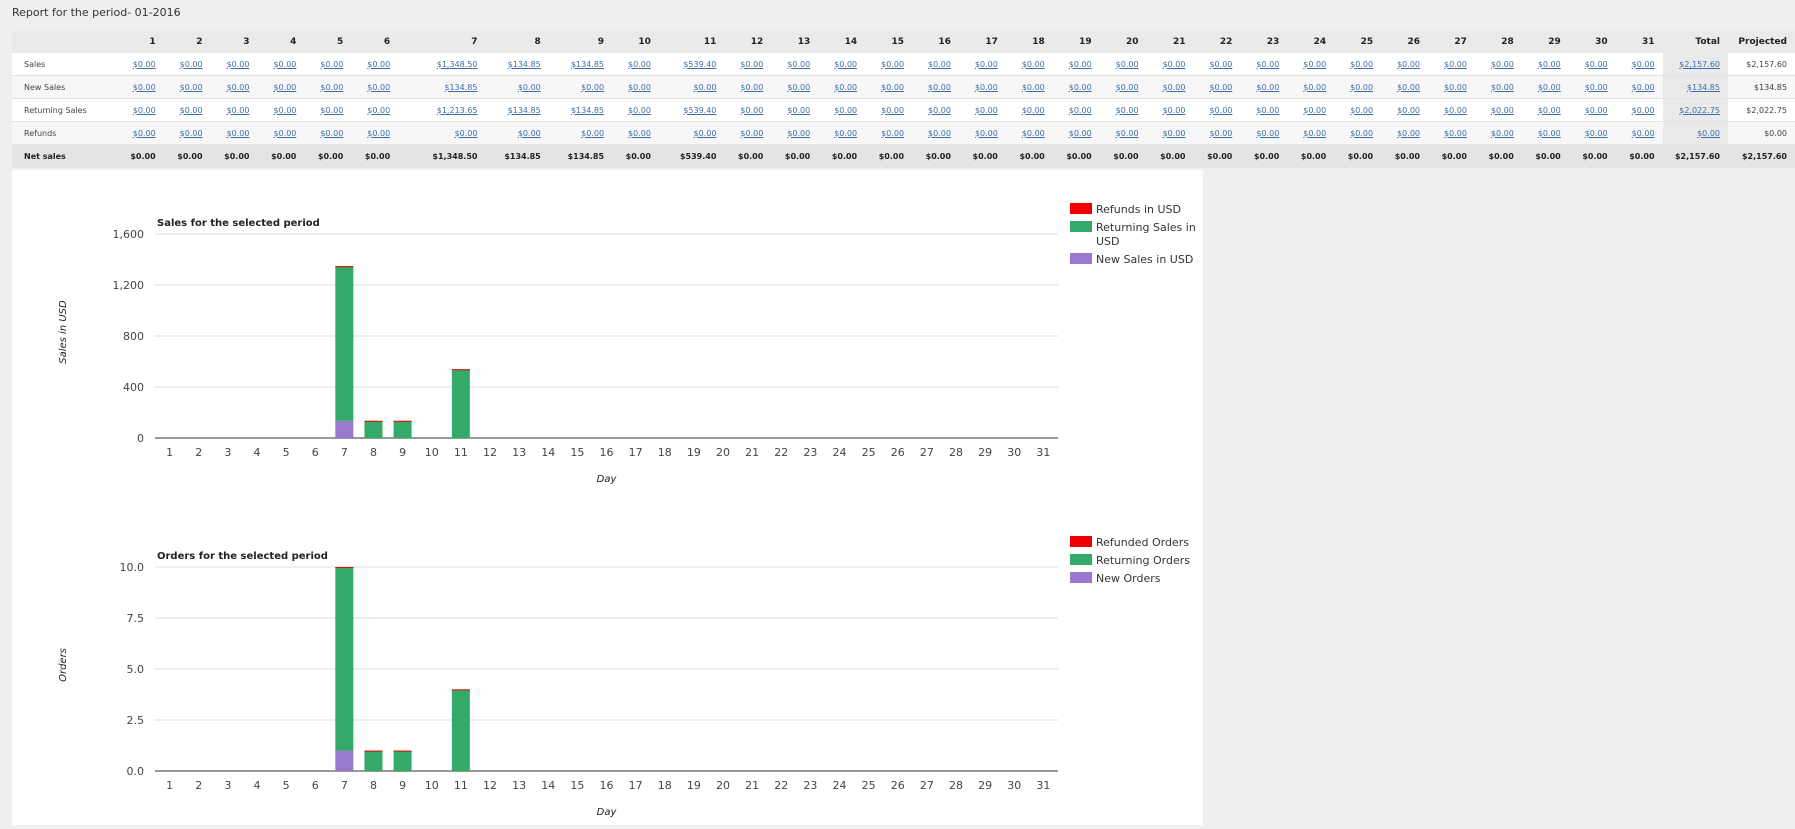 The width and height of the screenshot is (1795, 829). I want to click on total-link: $134.85, so click(1695, 87).